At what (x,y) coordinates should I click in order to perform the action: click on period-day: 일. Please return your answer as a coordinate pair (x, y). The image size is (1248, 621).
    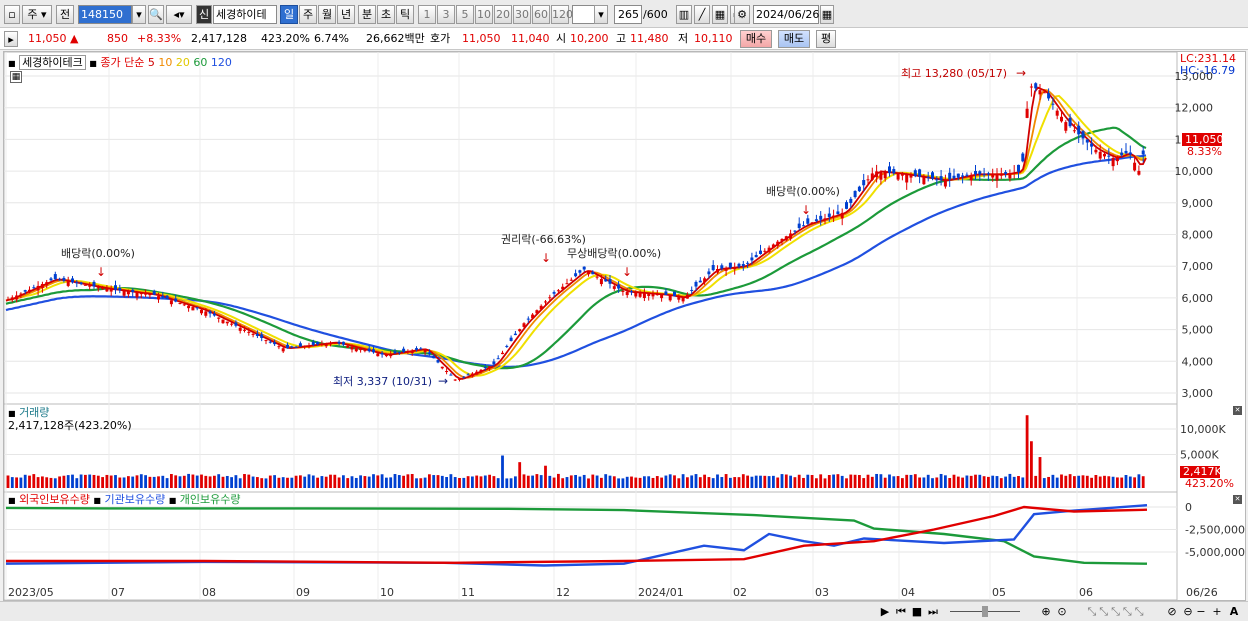
    Looking at the image, I should click on (289, 14).